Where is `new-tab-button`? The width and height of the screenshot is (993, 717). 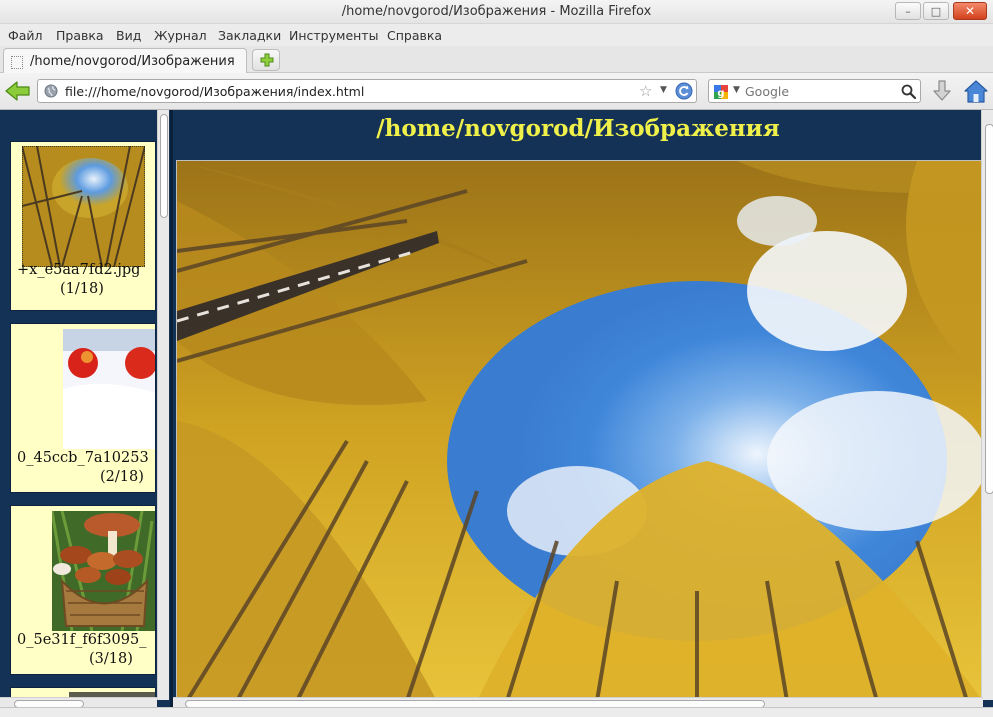
new-tab-button is located at coordinates (266, 60).